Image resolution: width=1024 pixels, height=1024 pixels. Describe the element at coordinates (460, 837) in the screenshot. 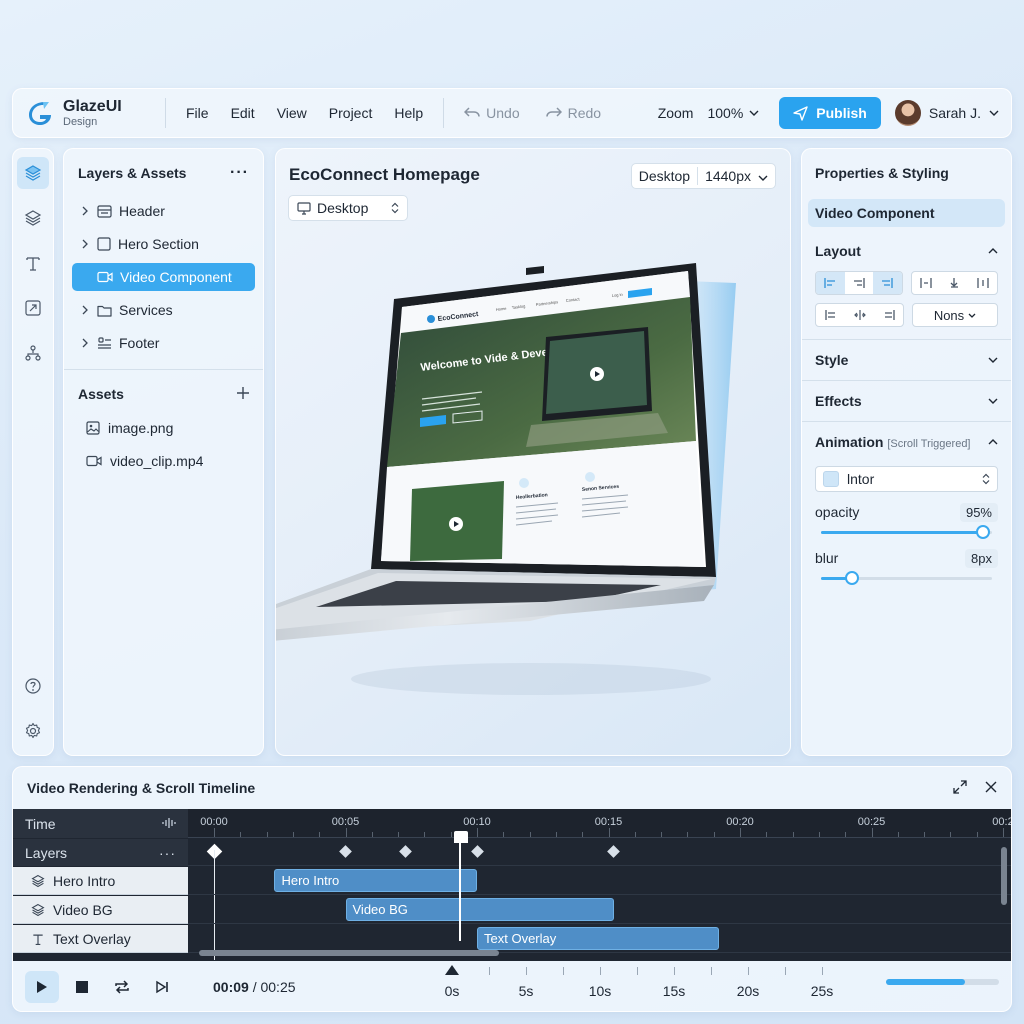

I see `playhead-handle` at that location.